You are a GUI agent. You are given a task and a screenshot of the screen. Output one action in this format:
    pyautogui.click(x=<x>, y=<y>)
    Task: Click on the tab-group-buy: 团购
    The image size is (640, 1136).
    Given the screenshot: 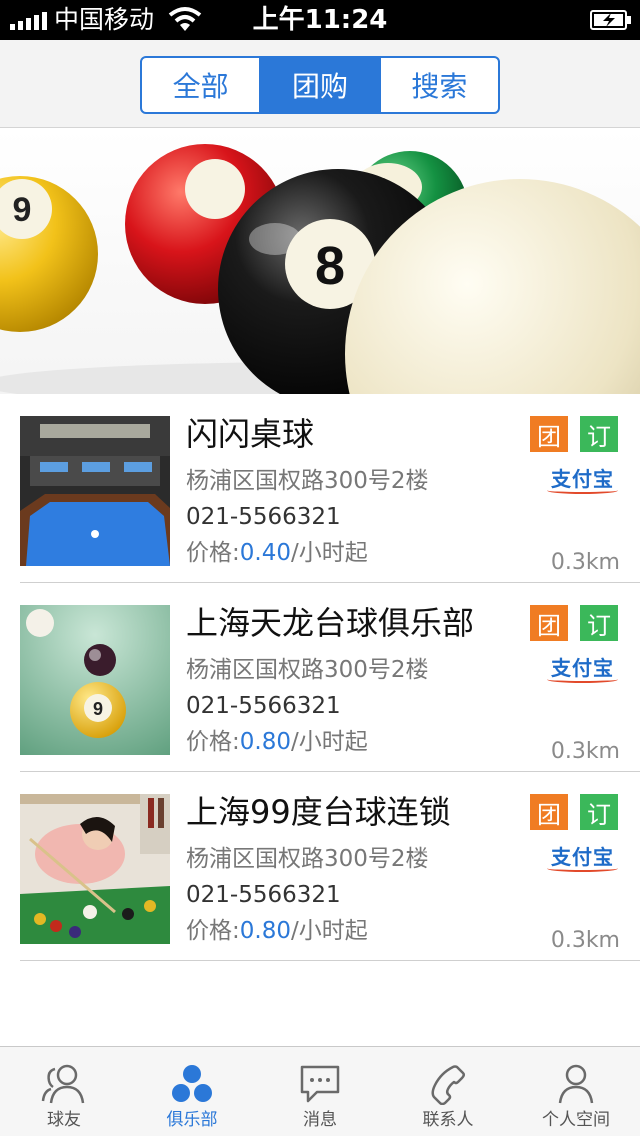 What is the action you would take?
    pyautogui.click(x=321, y=85)
    